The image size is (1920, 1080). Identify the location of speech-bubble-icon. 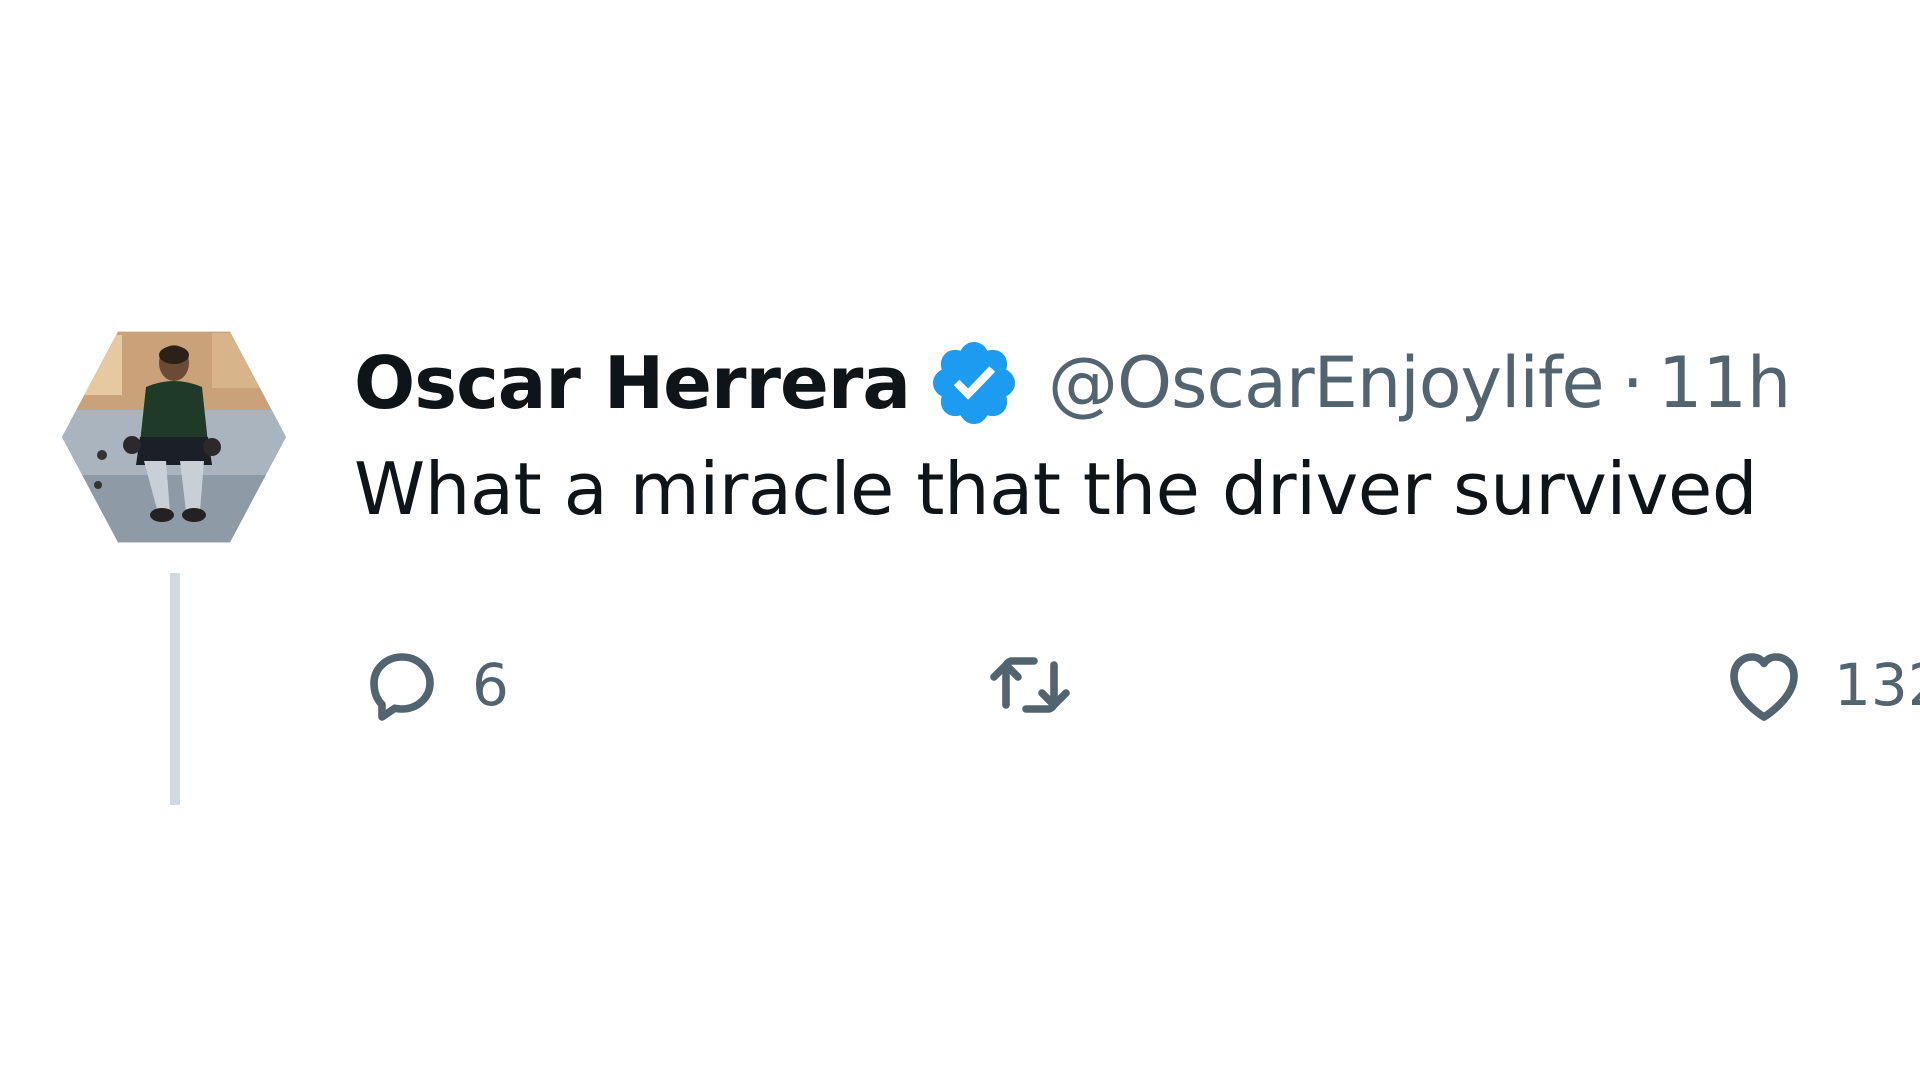
(402, 685).